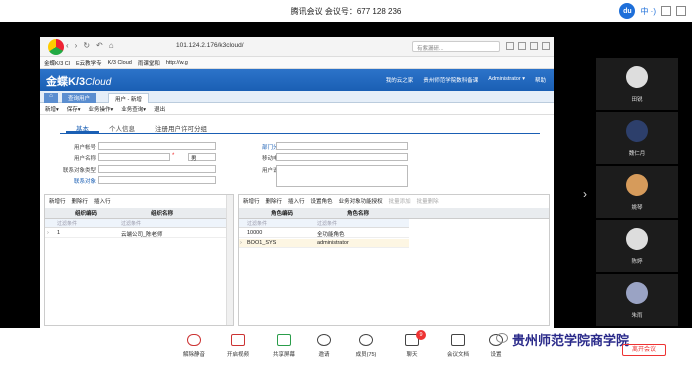 The width and height of the screenshot is (692, 370). I want to click on invite-button: 邀请, so click(324, 346).